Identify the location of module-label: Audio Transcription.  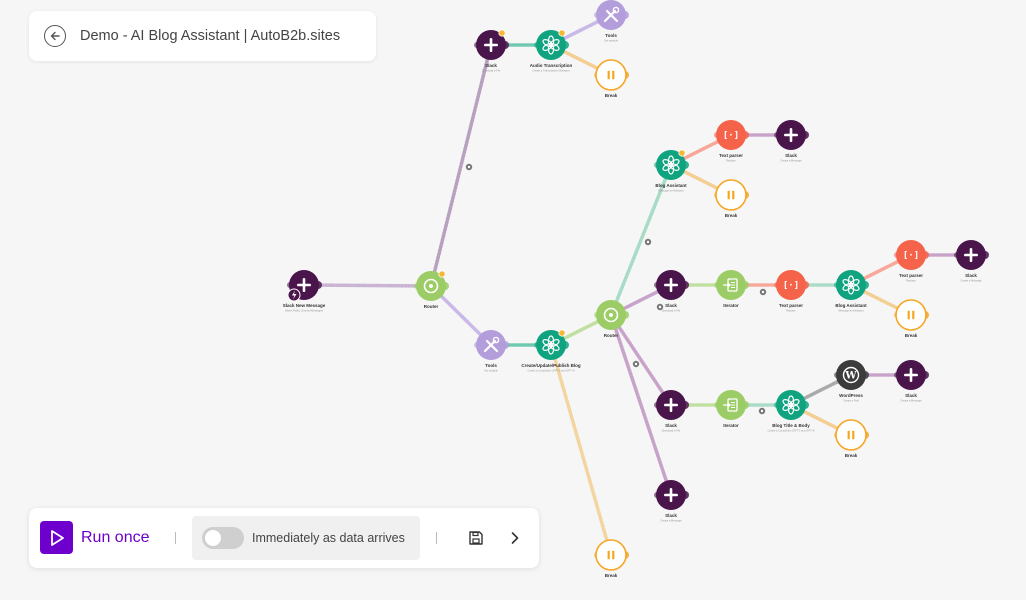
(551, 65).